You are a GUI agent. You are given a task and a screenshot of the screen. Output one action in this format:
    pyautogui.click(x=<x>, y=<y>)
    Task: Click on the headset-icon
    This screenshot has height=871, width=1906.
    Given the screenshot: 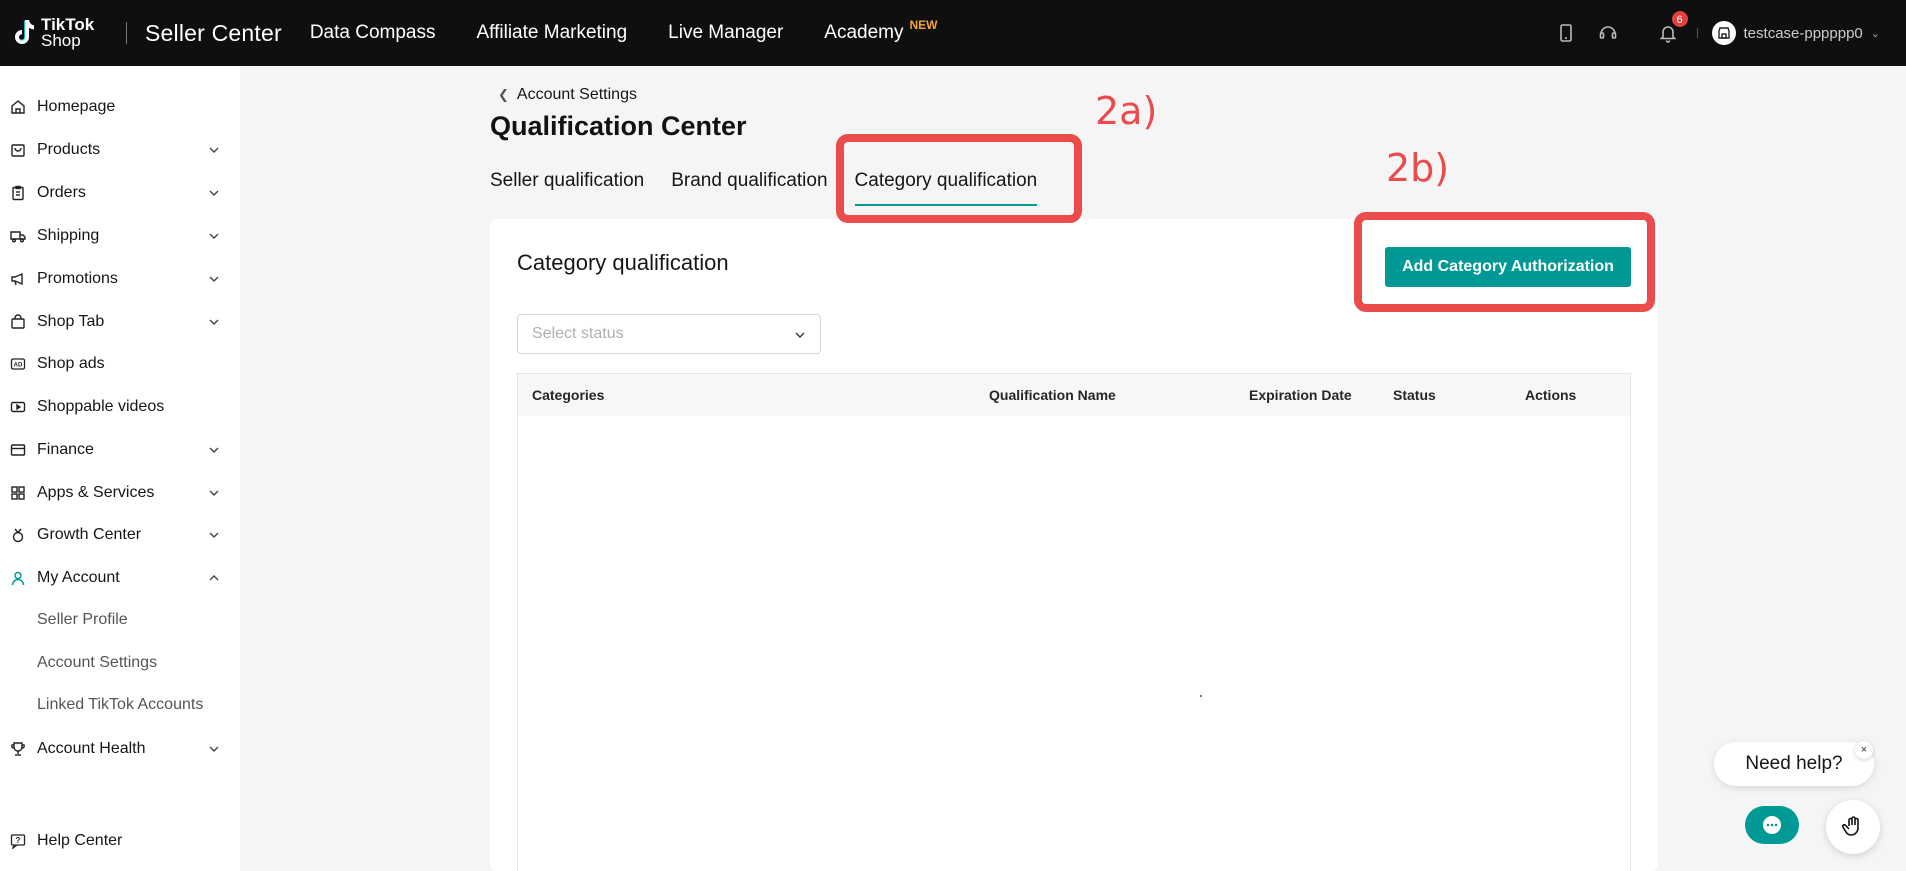 What is the action you would take?
    pyautogui.click(x=1608, y=33)
    